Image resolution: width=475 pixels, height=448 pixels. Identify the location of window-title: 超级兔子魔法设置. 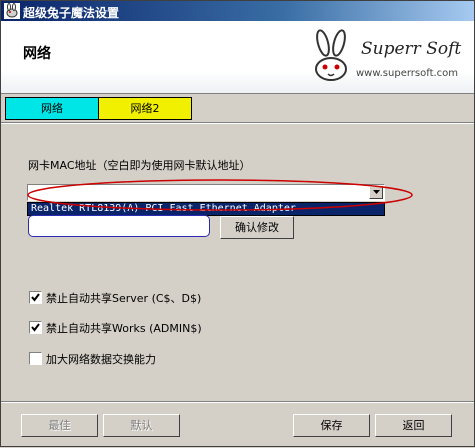
(71, 13).